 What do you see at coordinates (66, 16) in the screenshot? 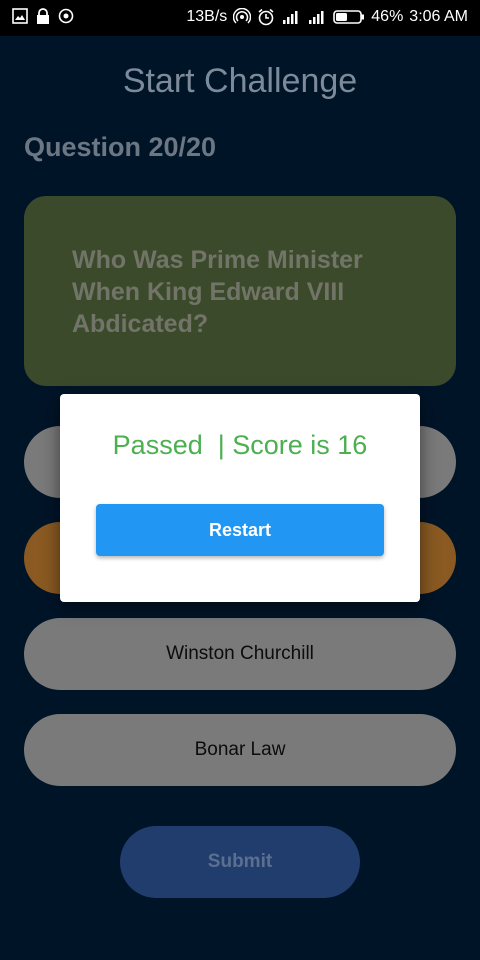
I see `target-icon` at bounding box center [66, 16].